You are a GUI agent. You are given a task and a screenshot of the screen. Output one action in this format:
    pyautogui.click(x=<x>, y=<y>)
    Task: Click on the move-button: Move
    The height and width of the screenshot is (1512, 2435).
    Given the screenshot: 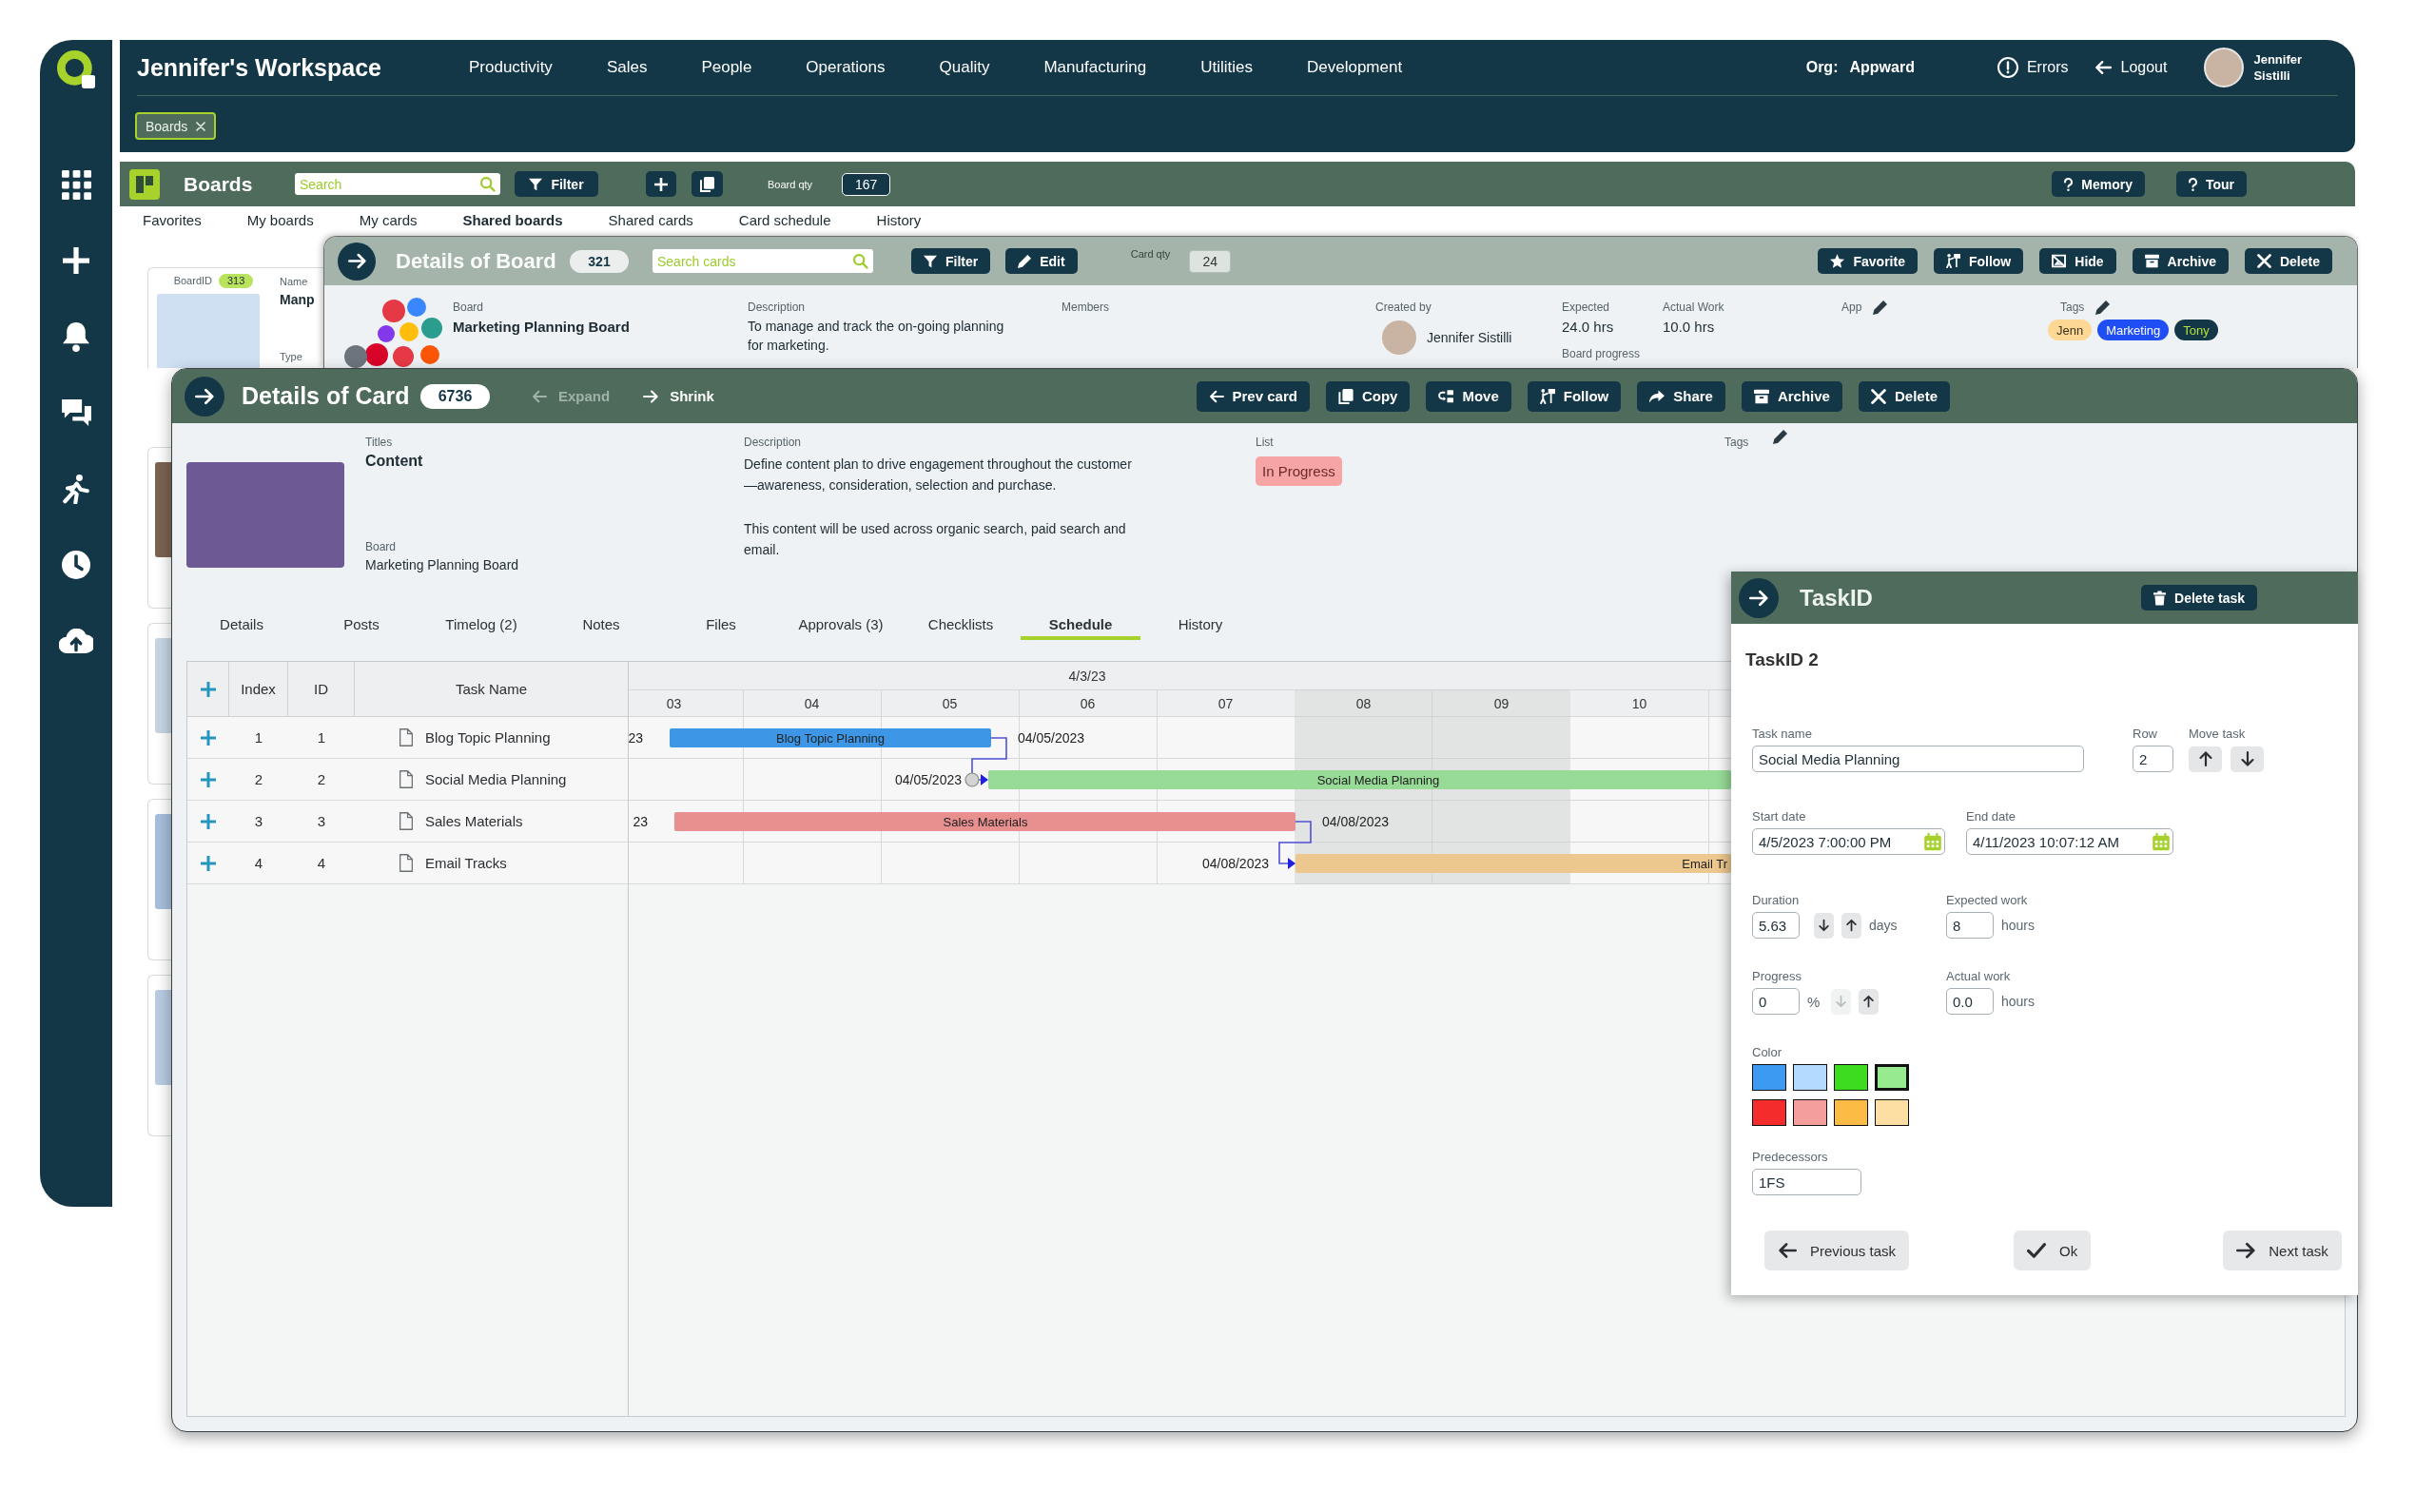 What is the action you would take?
    pyautogui.click(x=1468, y=396)
    